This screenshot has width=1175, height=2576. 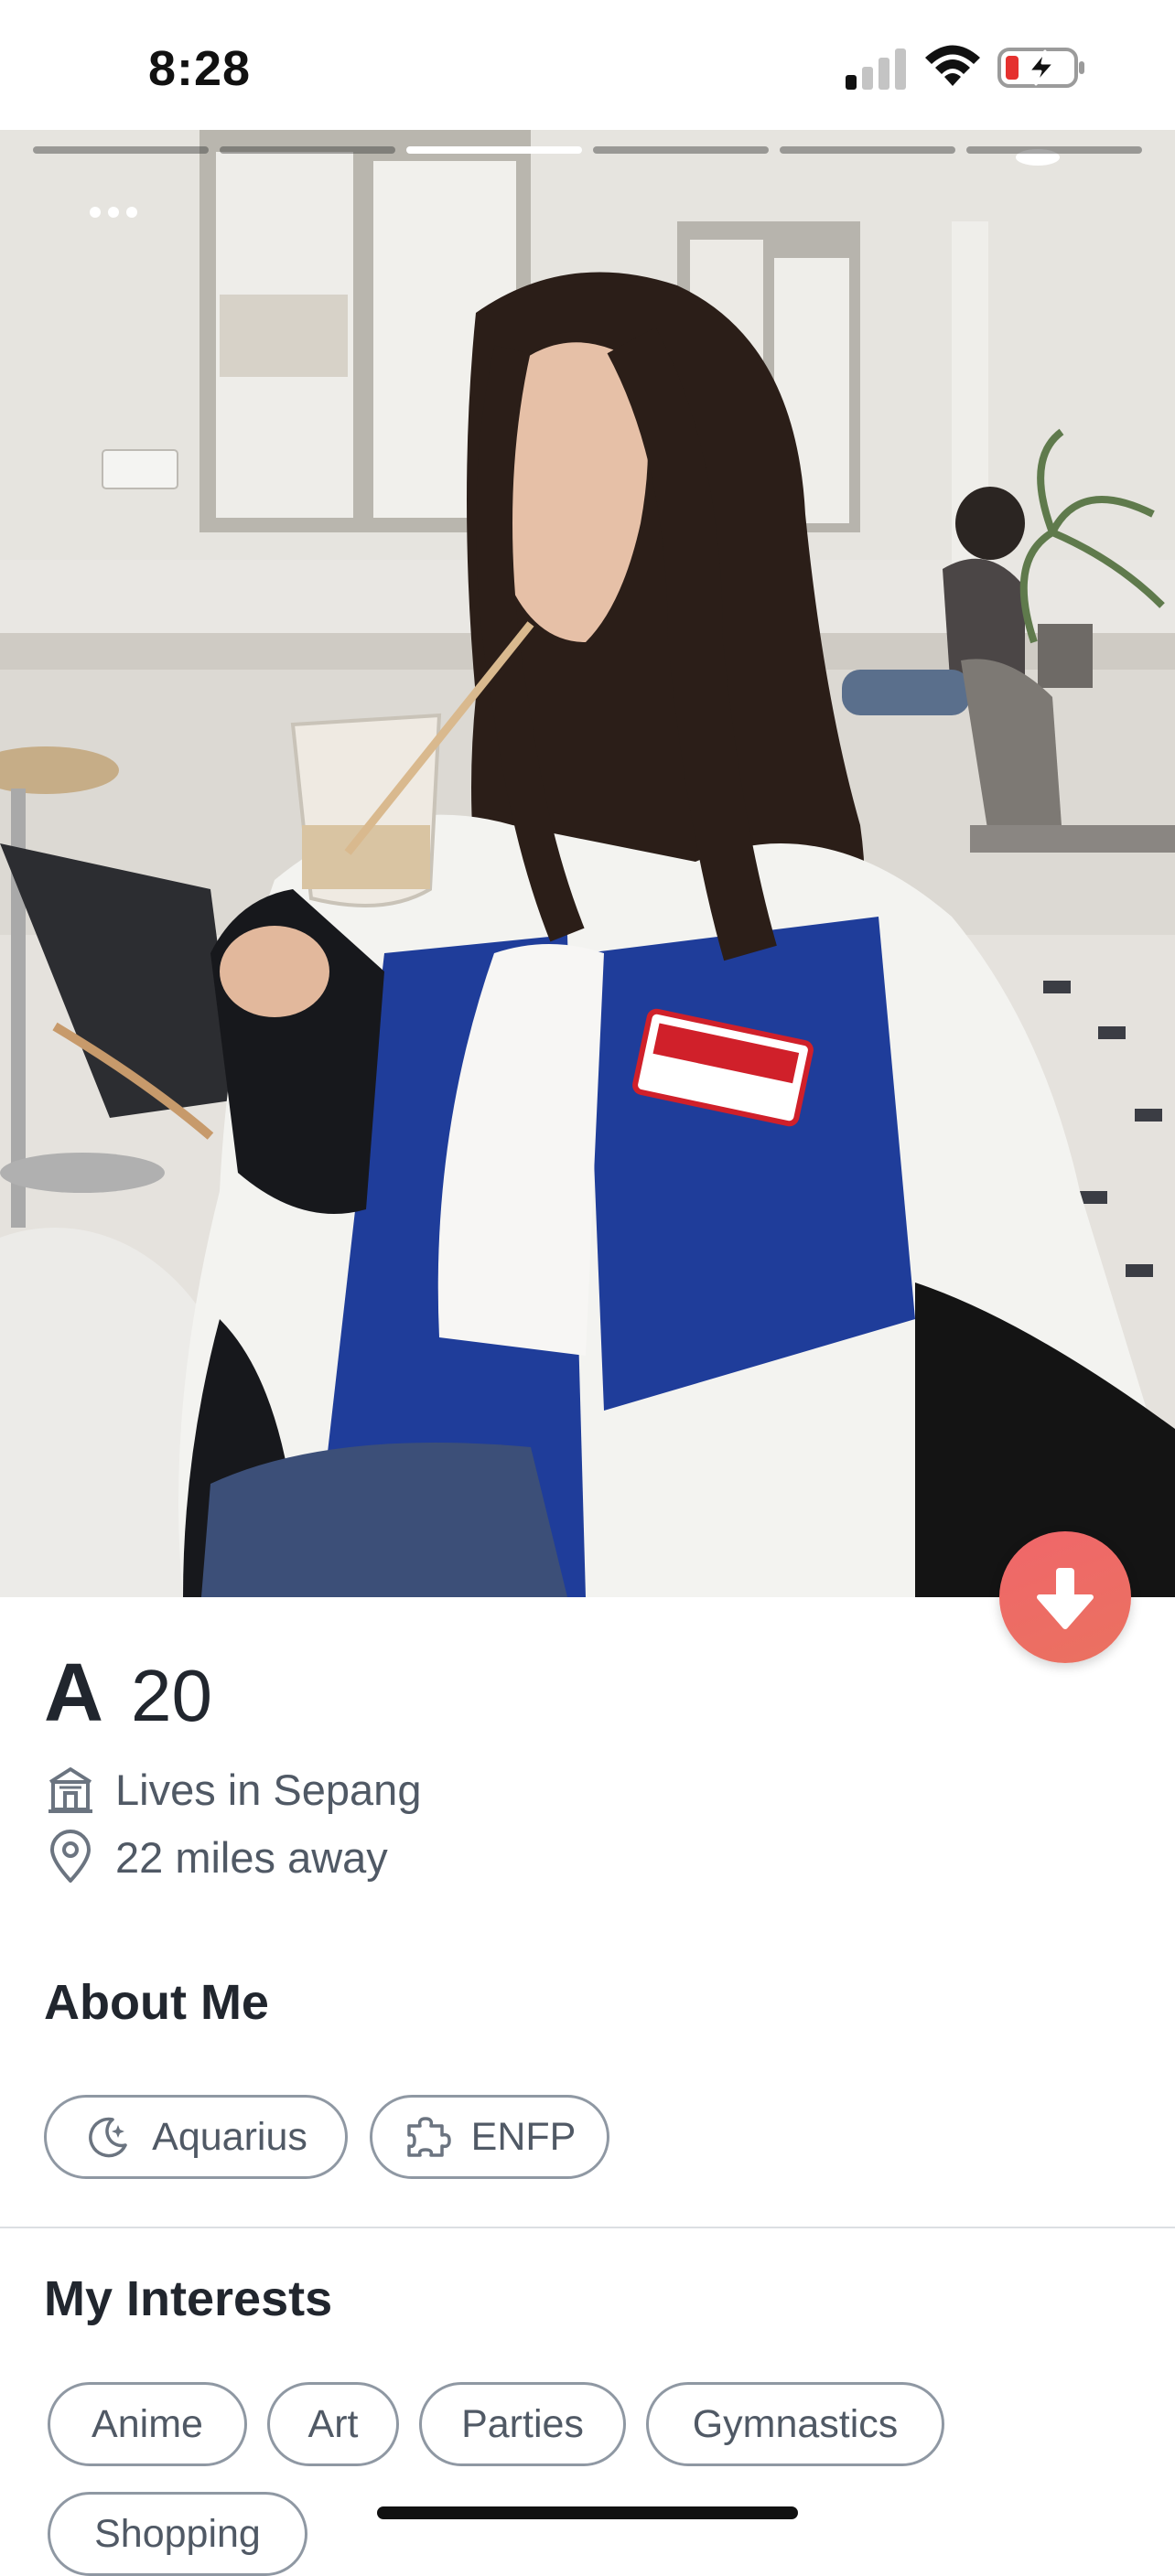 What do you see at coordinates (95, 213) in the screenshot?
I see `ellipsis-icon` at bounding box center [95, 213].